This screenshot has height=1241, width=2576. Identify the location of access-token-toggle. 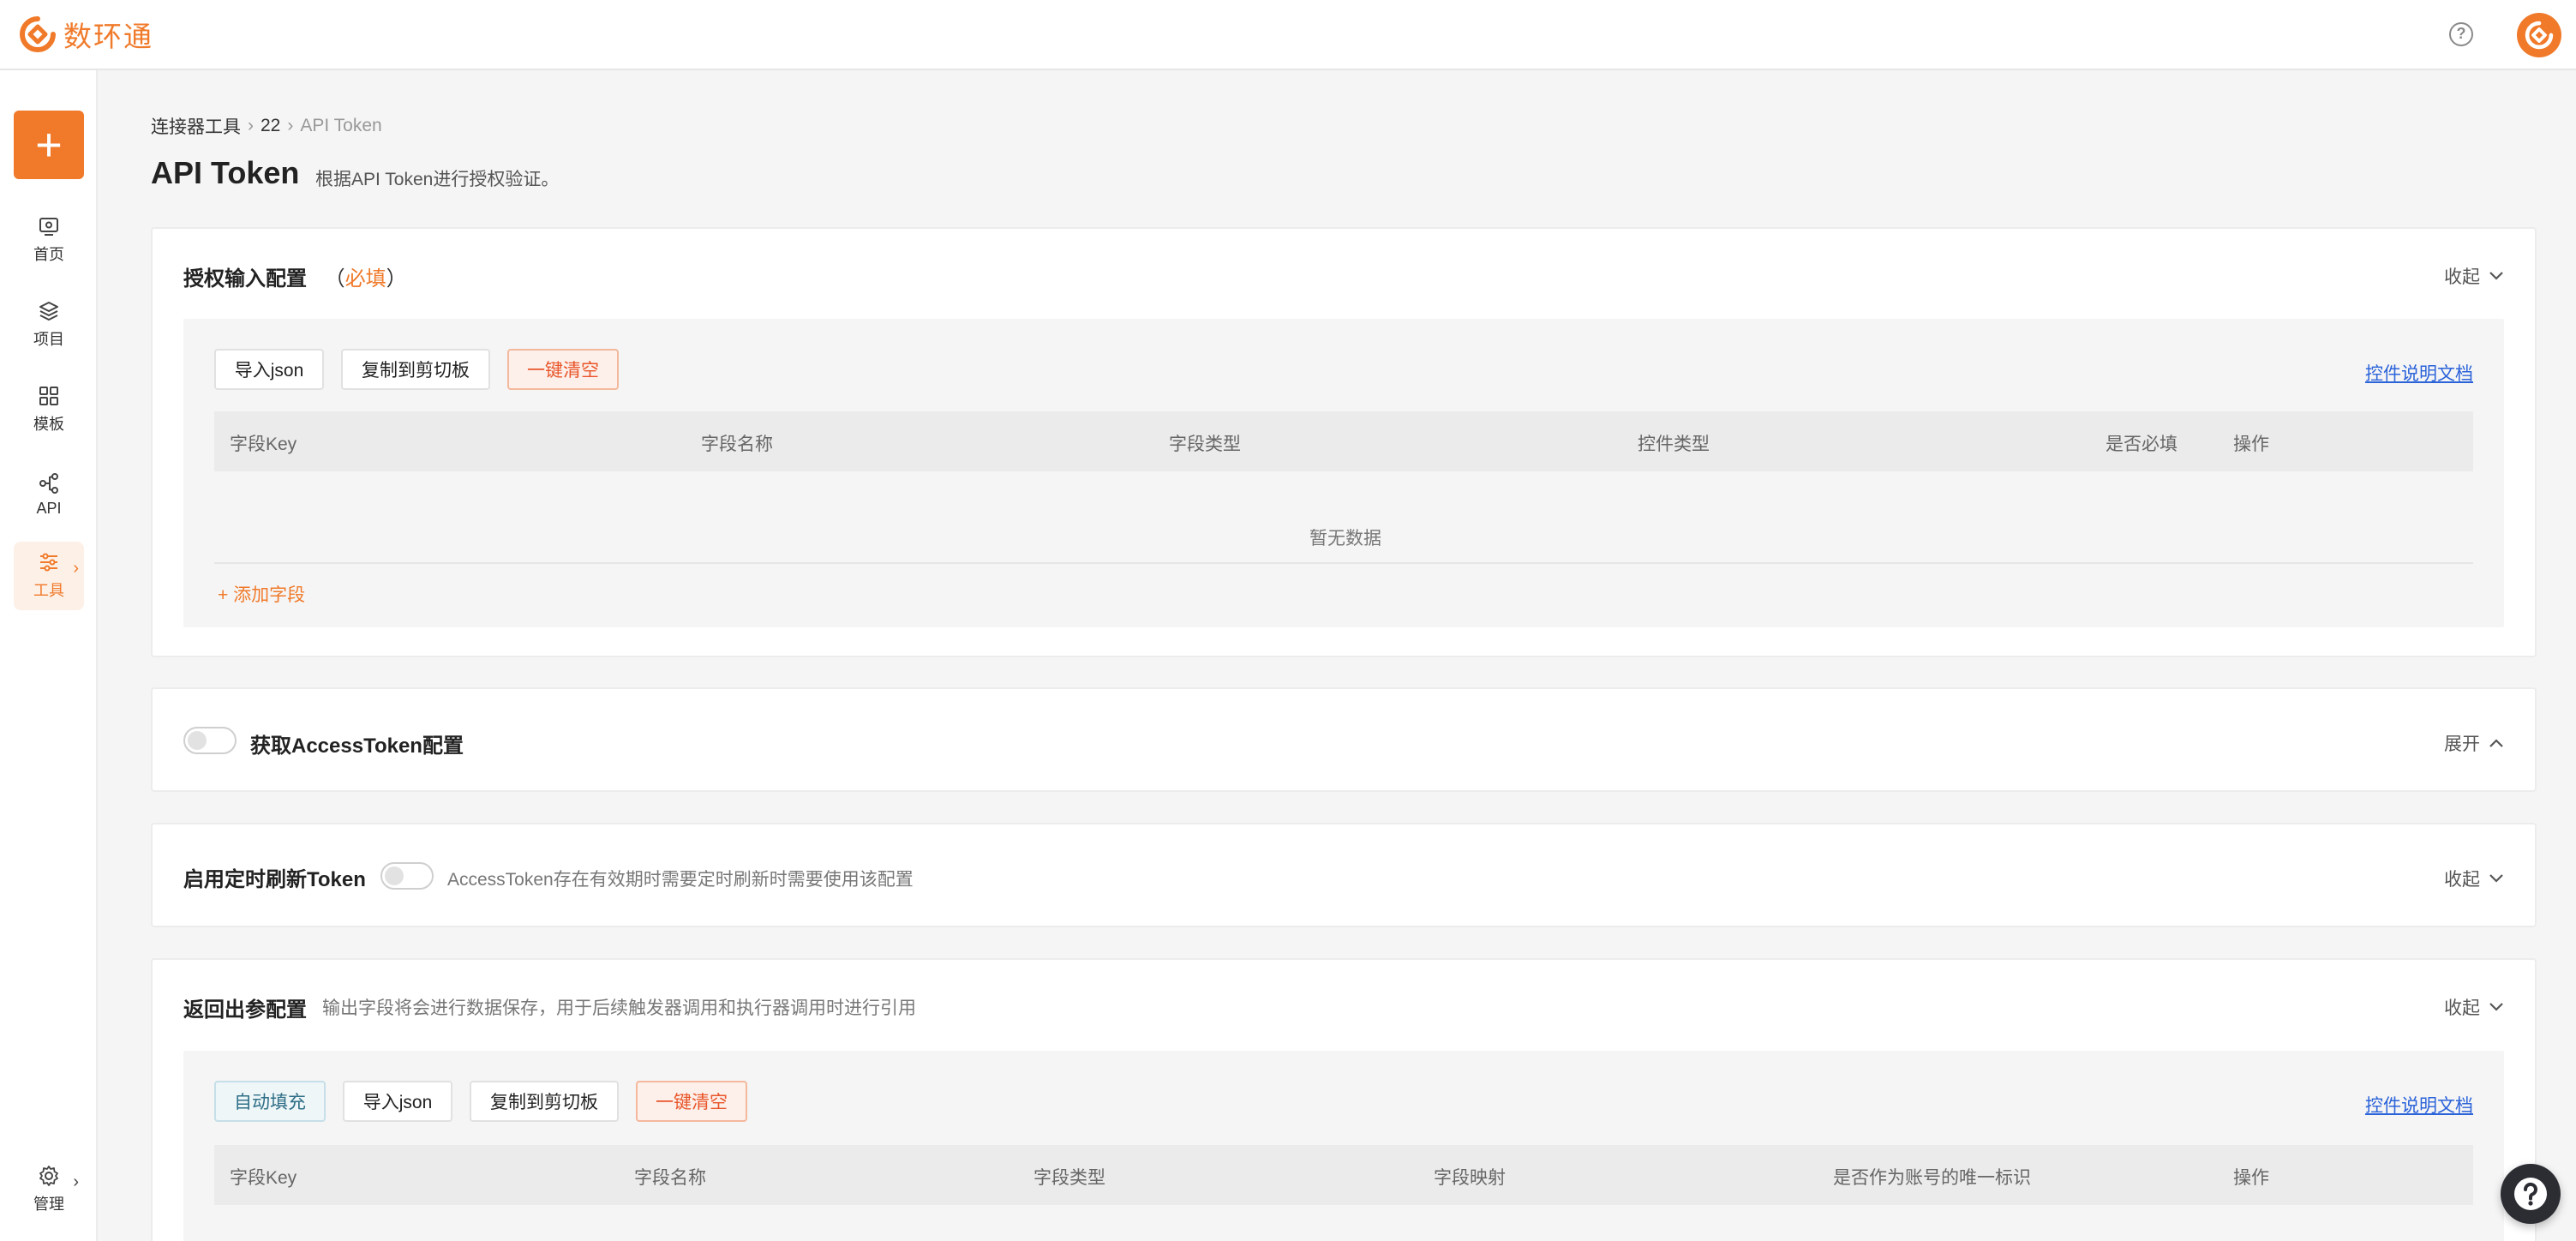
(210, 740).